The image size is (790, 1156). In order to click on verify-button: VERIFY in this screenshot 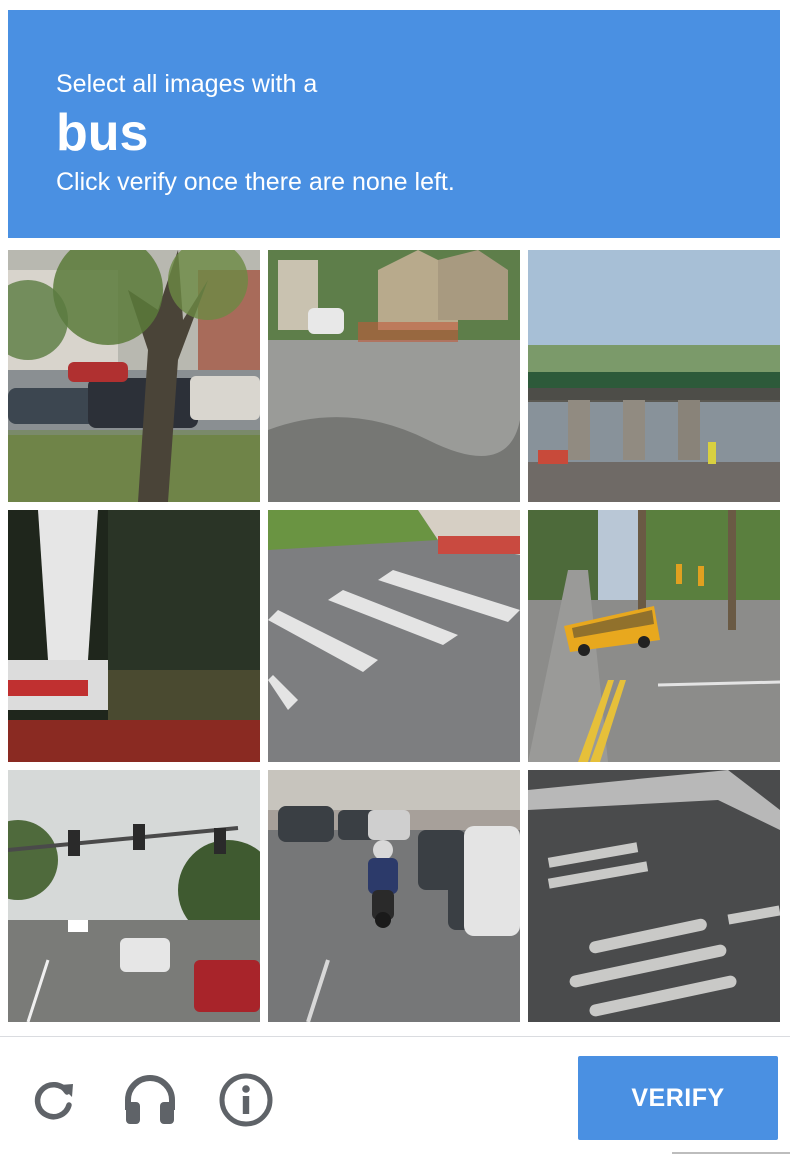, I will do `click(678, 1098)`.